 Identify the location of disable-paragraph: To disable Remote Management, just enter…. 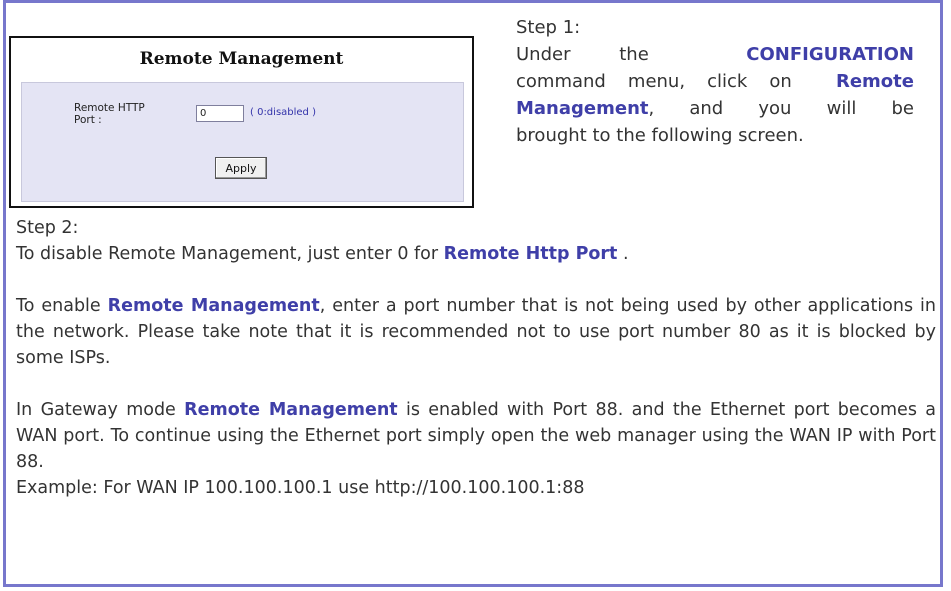
(476, 254).